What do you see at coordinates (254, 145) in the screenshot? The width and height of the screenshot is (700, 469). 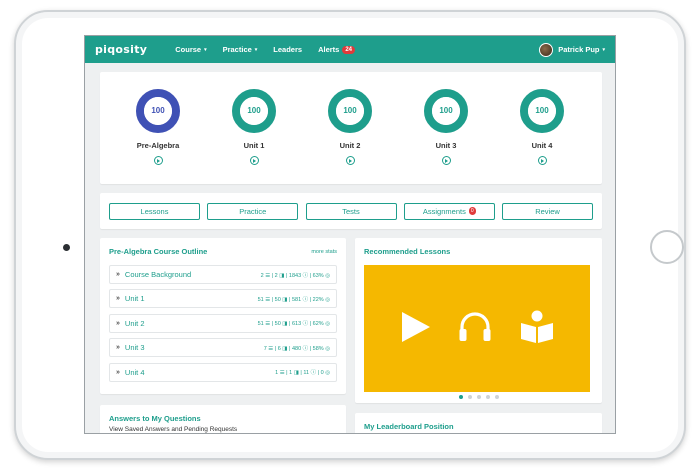 I see `unit-name: Unit 1` at bounding box center [254, 145].